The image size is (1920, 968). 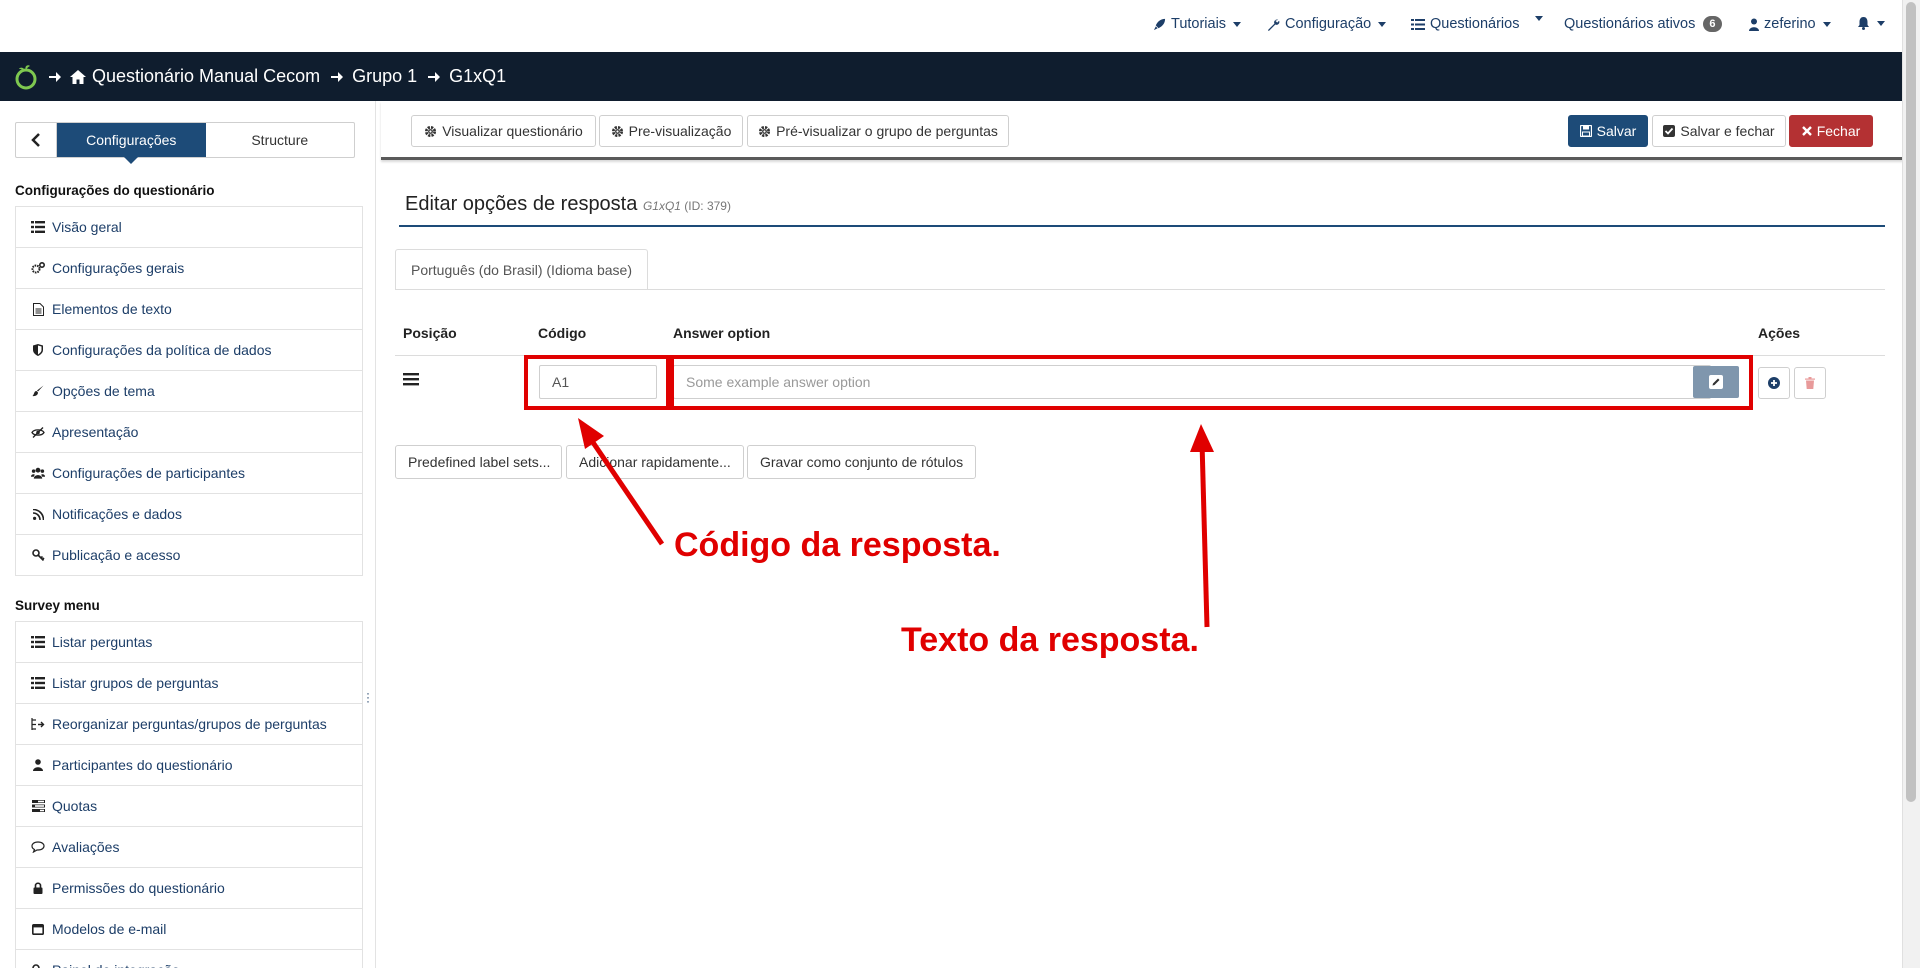 I want to click on column-header-answer: Answer option, so click(x=722, y=333).